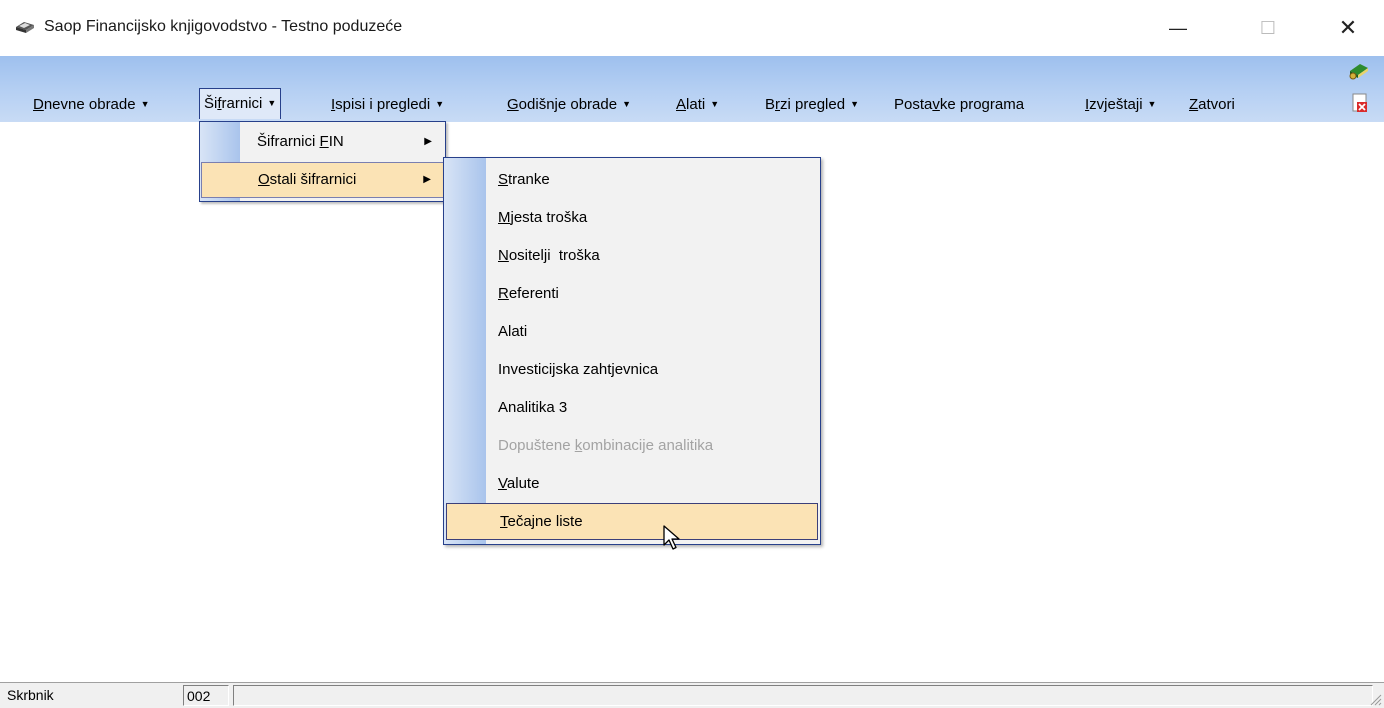 This screenshot has height=708, width=1384. What do you see at coordinates (91, 105) in the screenshot?
I see `menu-dnevne-obrade: Dnevne obrade ▼` at bounding box center [91, 105].